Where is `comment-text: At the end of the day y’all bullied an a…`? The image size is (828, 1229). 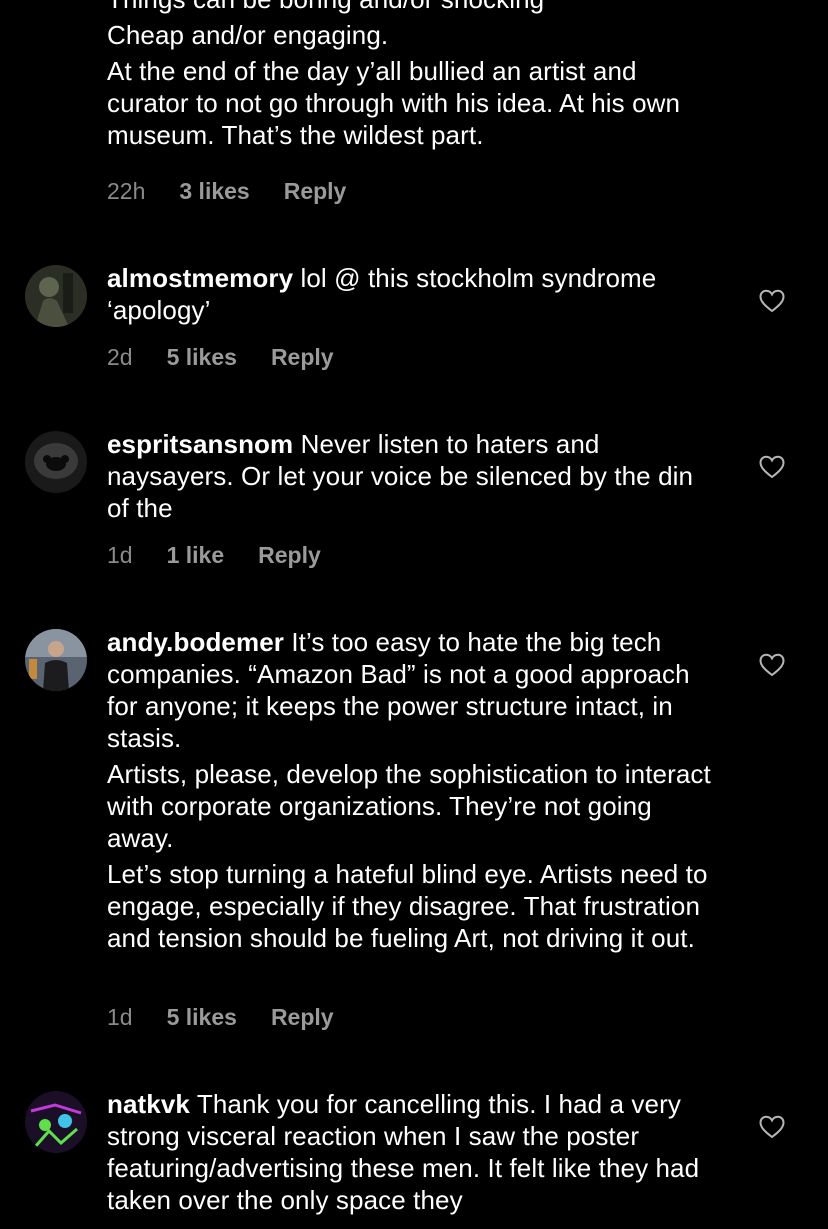
comment-text: At the end of the day y’all bullied an a… is located at coordinates (397, 103).